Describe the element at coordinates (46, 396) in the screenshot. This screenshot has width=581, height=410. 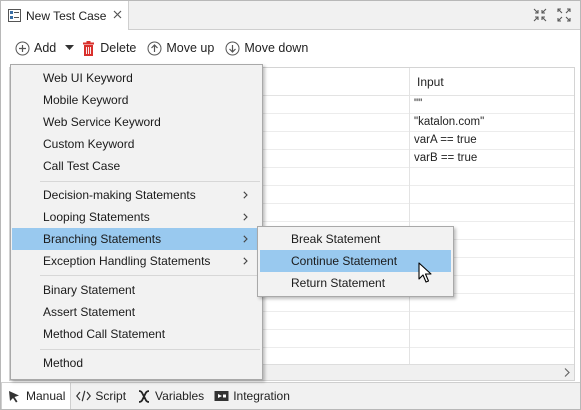
I see `tab-manual-label: Manual` at that location.